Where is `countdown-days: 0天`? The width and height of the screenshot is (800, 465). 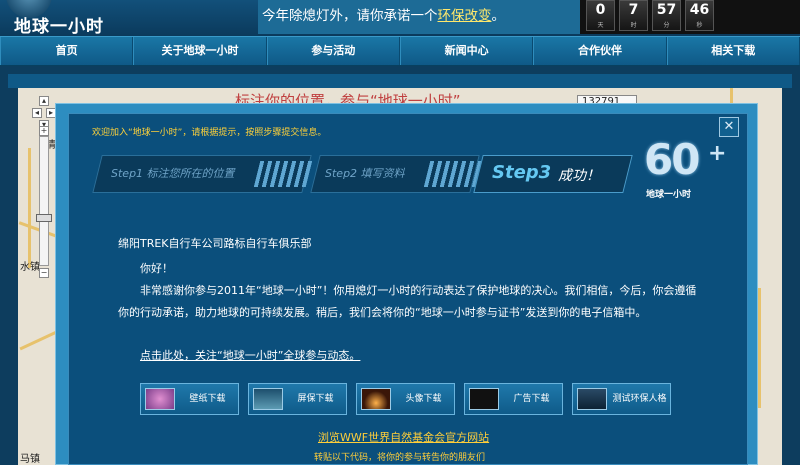 countdown-days: 0天 is located at coordinates (600, 15).